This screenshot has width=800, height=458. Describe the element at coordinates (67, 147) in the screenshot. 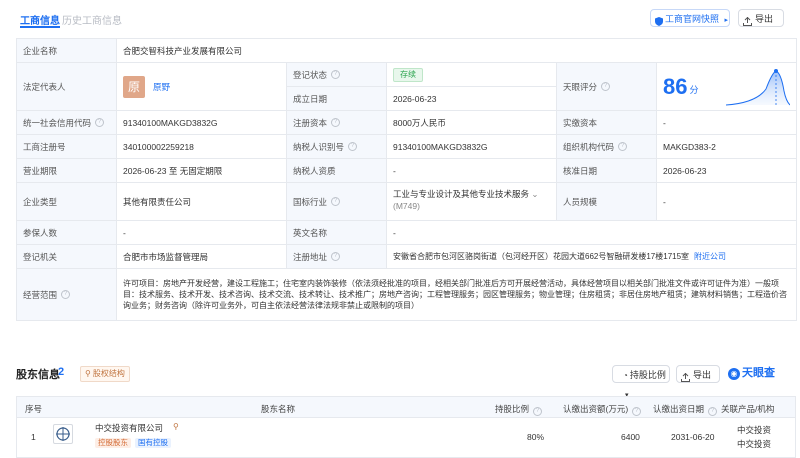

I see `reg-no-label: 工商注册号` at that location.